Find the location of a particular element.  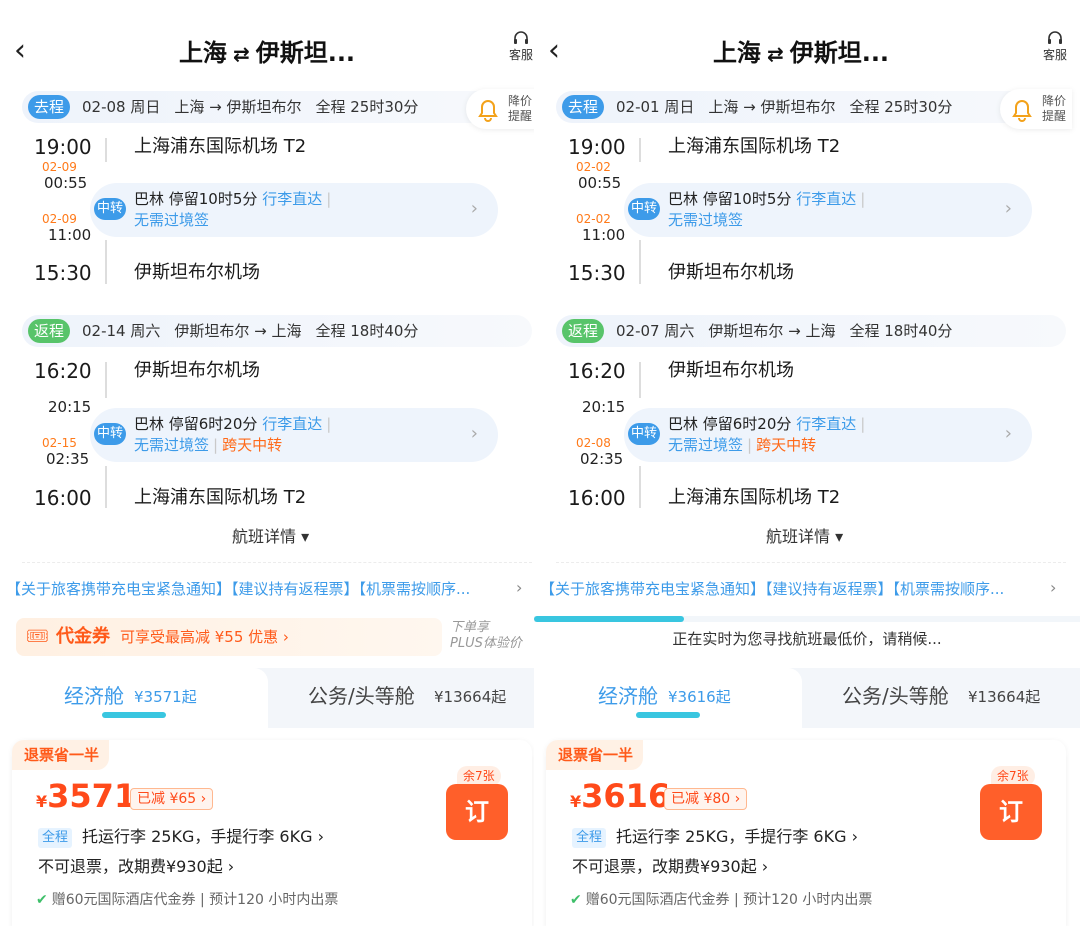

return-stop-arr: 20:15 is located at coordinates (70, 407).